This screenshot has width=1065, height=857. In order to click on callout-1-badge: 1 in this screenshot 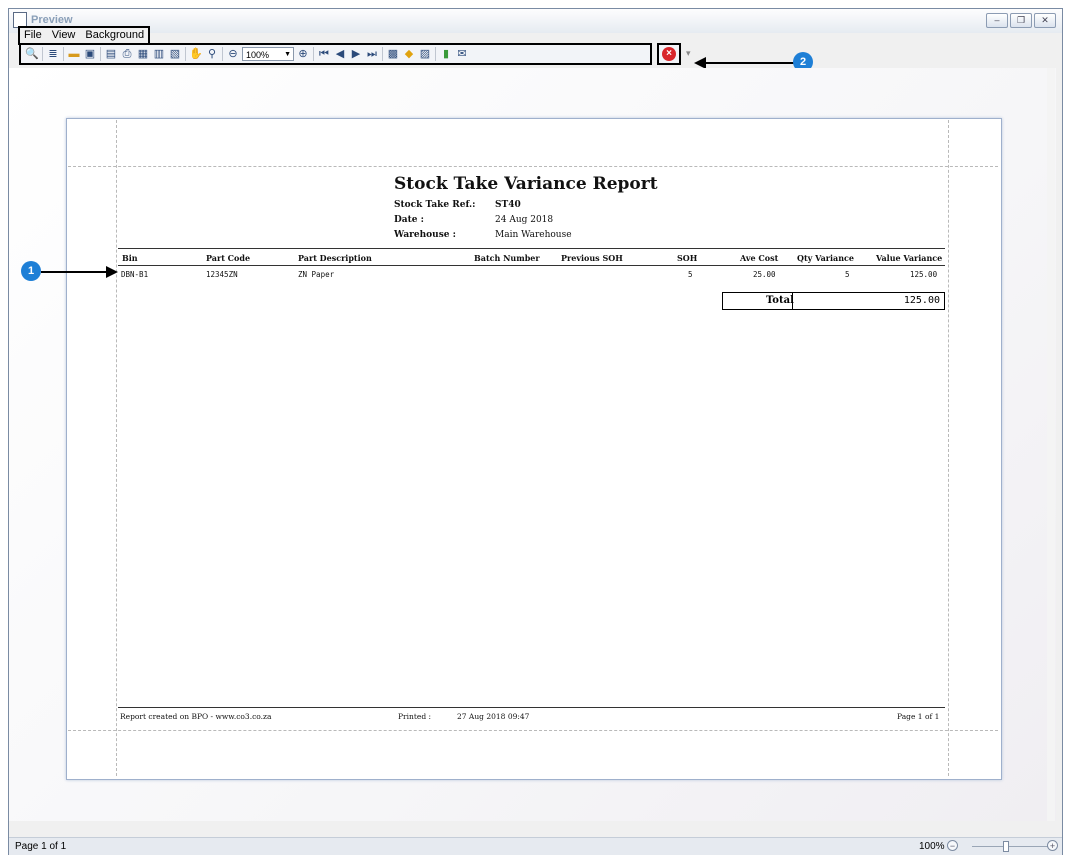, I will do `click(31, 271)`.